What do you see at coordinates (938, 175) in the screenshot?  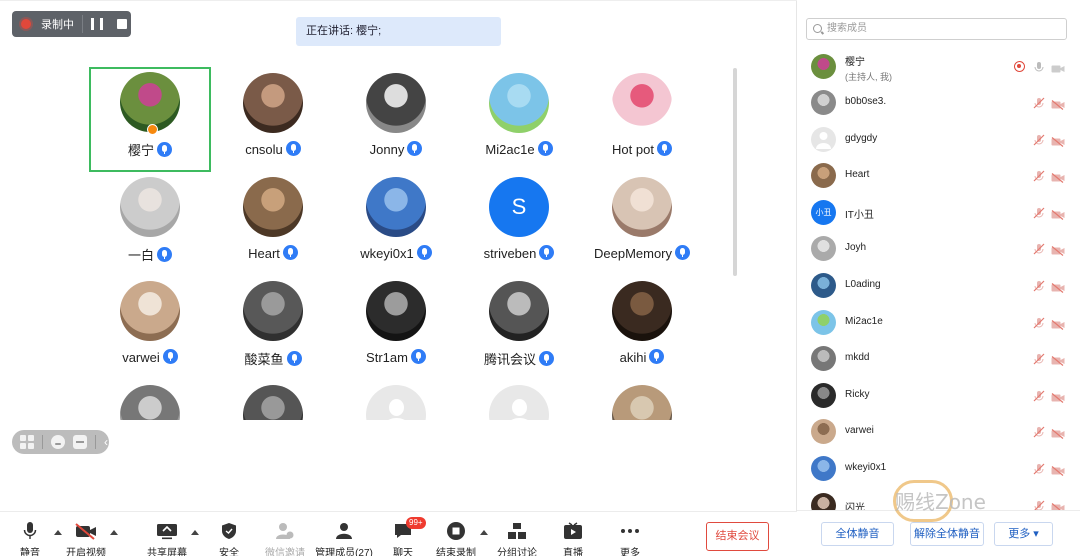 I see `member-row: Heart` at bounding box center [938, 175].